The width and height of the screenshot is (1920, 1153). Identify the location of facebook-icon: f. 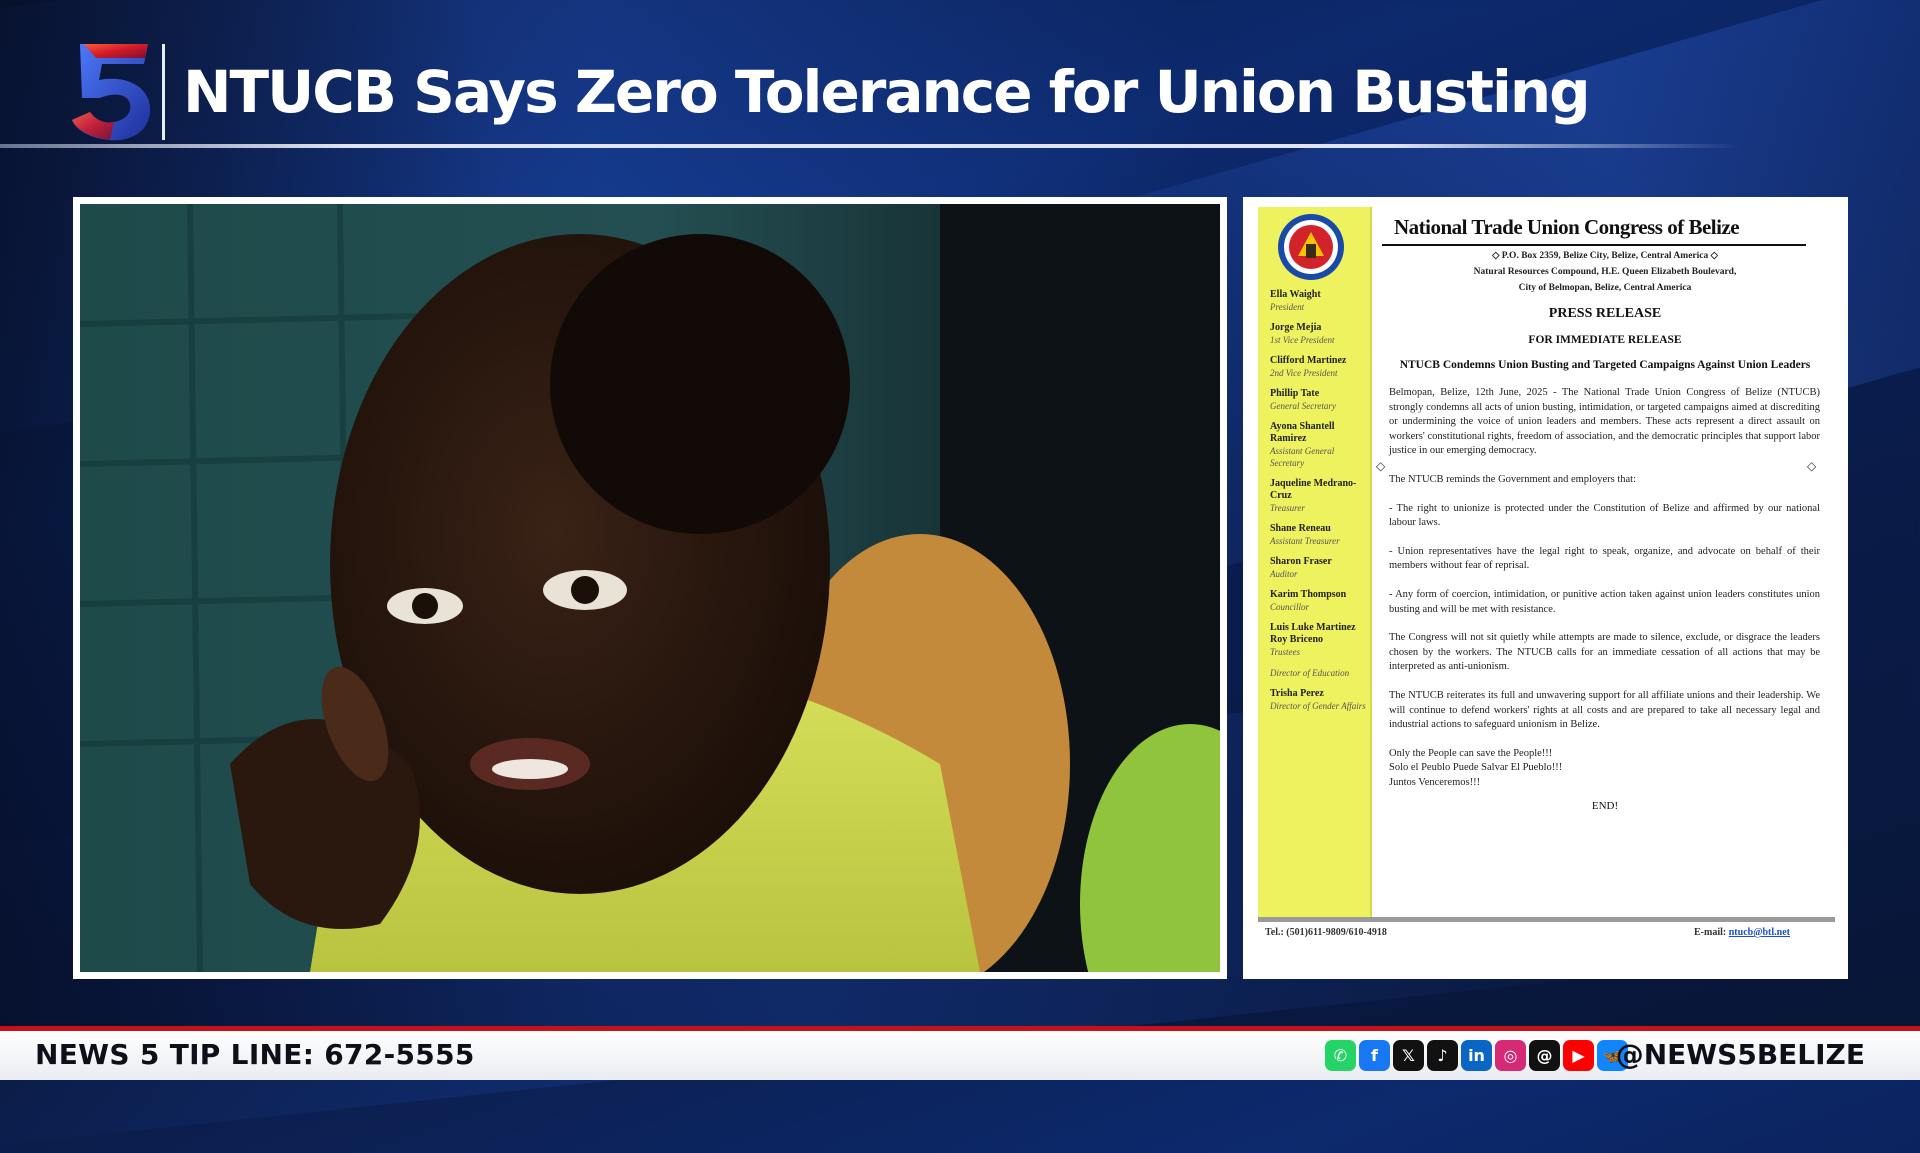
(1374, 1055).